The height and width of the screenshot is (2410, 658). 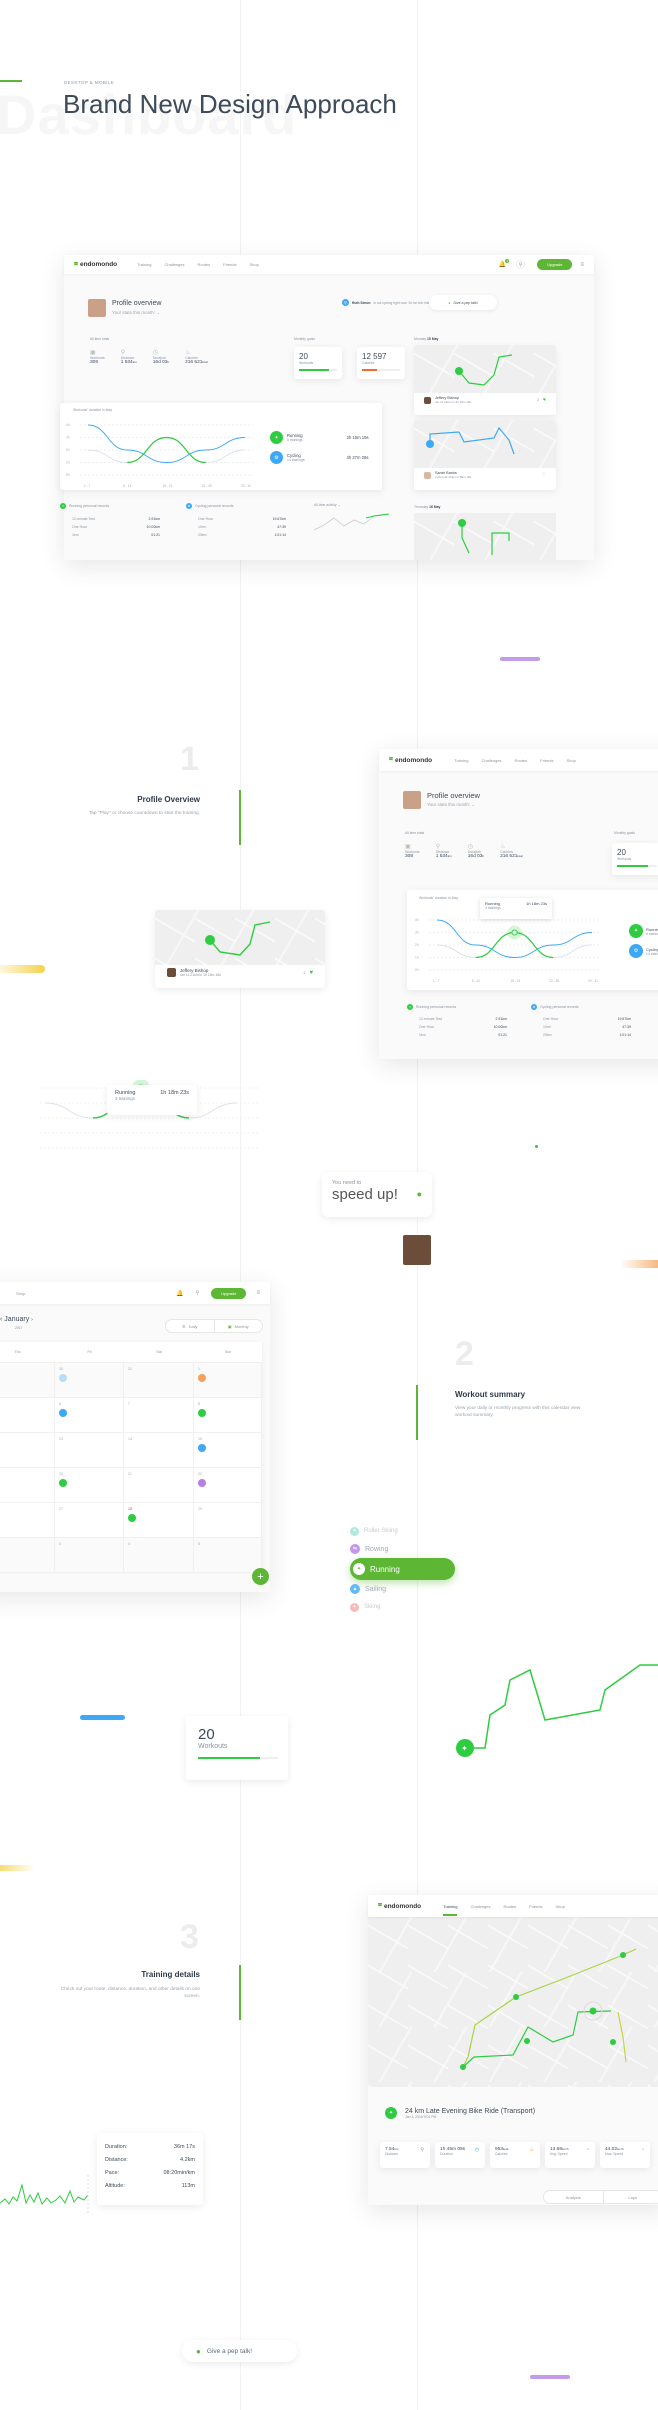 What do you see at coordinates (1, 1319) in the screenshot?
I see `chevron-left-icon: ‹` at bounding box center [1, 1319].